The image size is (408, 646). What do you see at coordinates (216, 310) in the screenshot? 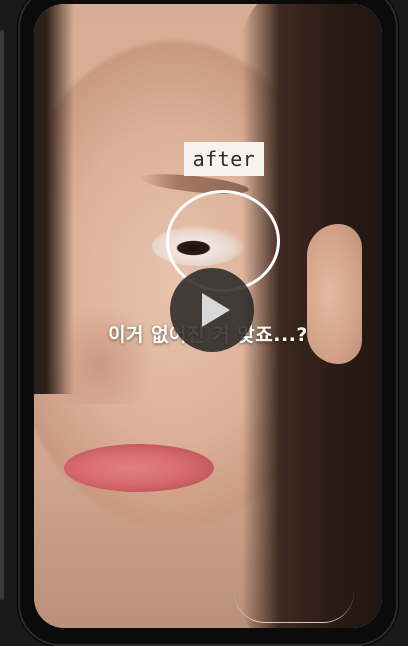
I see `play-icon` at bounding box center [216, 310].